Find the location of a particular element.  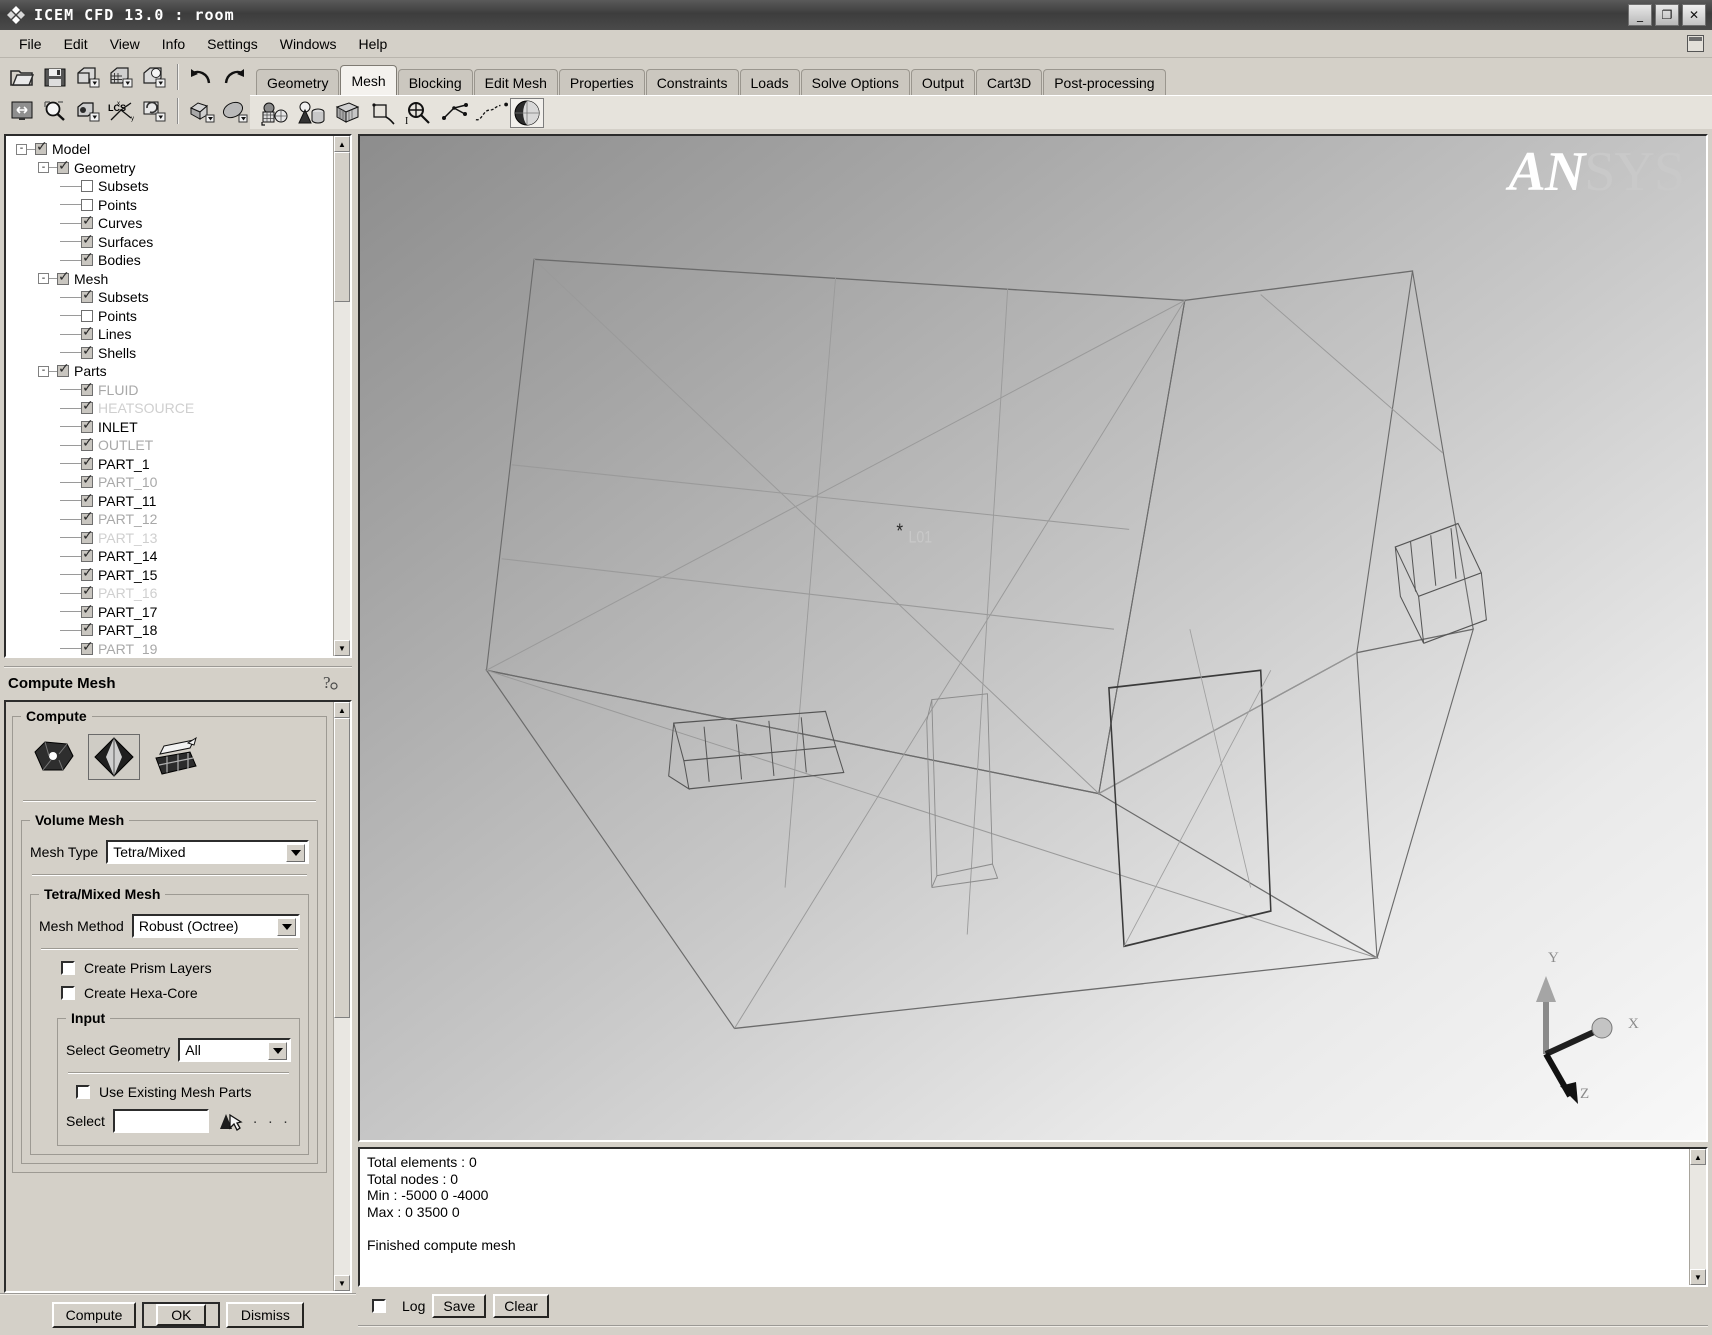

tab-loads: Loads is located at coordinates (769, 82).